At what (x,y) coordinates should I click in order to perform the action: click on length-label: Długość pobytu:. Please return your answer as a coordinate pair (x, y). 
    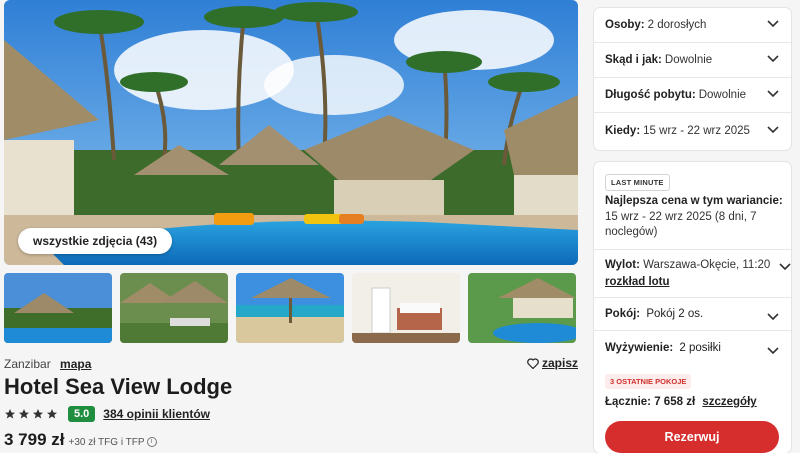
    Looking at the image, I should click on (650, 95).